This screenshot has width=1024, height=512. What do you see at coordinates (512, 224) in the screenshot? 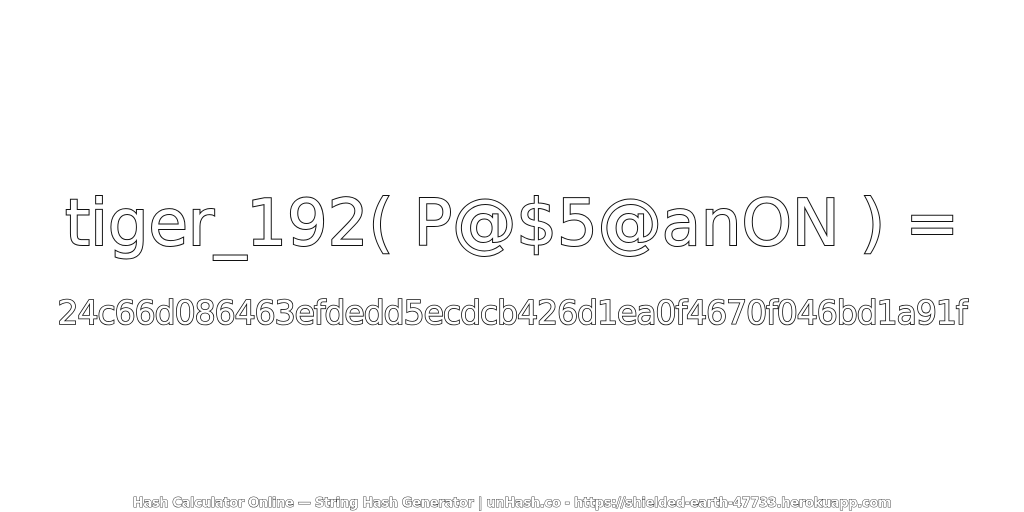
I see `hash-expression: tiger_192( P@$5@anON ) =` at bounding box center [512, 224].